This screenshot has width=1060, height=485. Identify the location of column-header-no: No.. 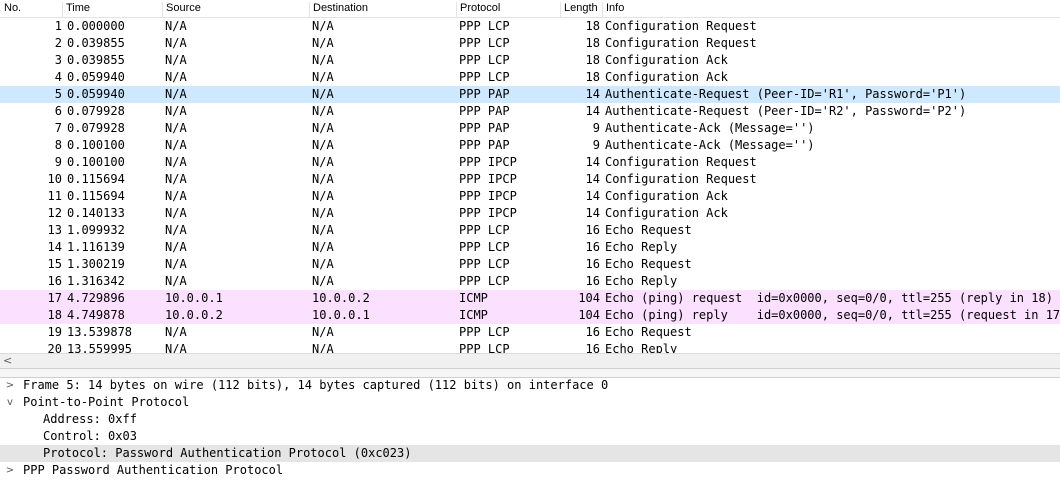
(31, 9).